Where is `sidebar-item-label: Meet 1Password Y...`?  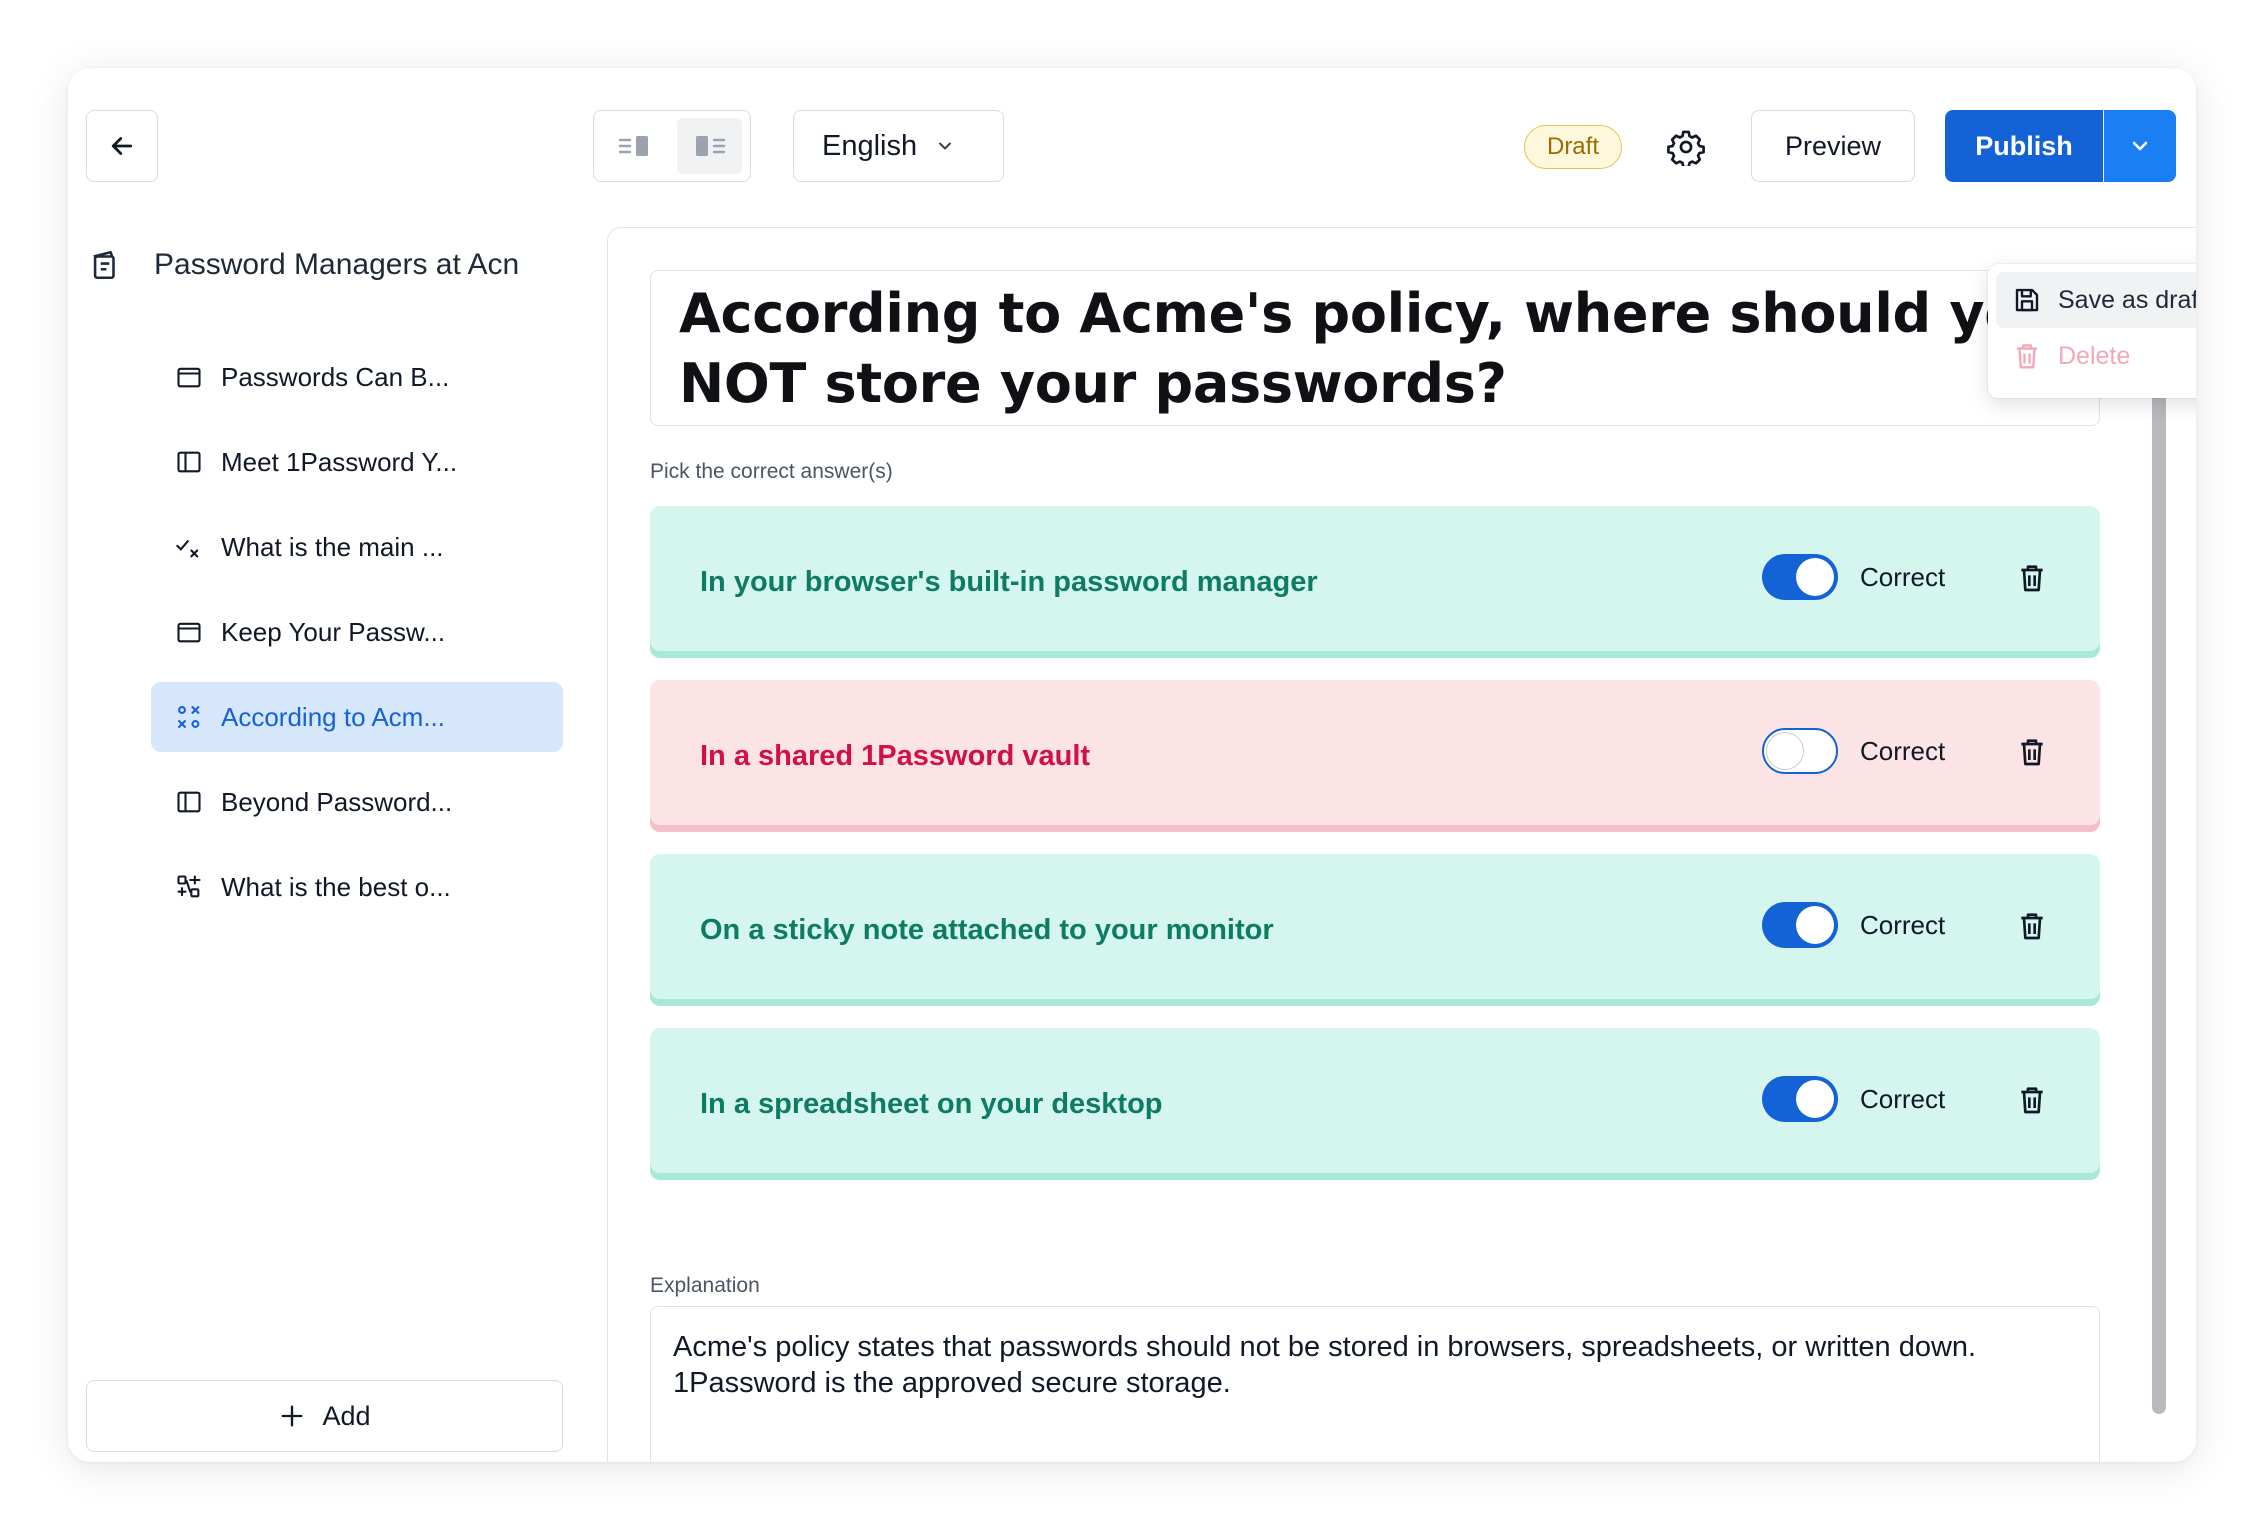
sidebar-item-label: Meet 1Password Y... is located at coordinates (339, 461).